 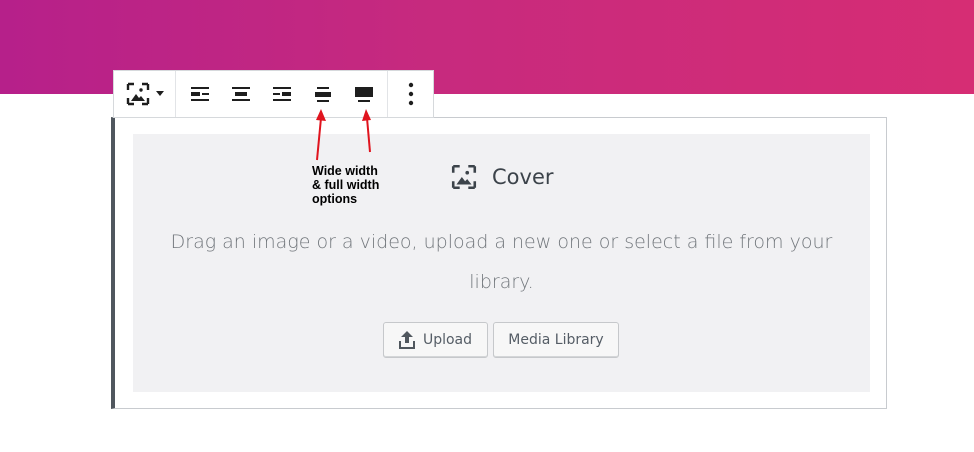 I want to click on align-left-button, so click(x=200, y=94).